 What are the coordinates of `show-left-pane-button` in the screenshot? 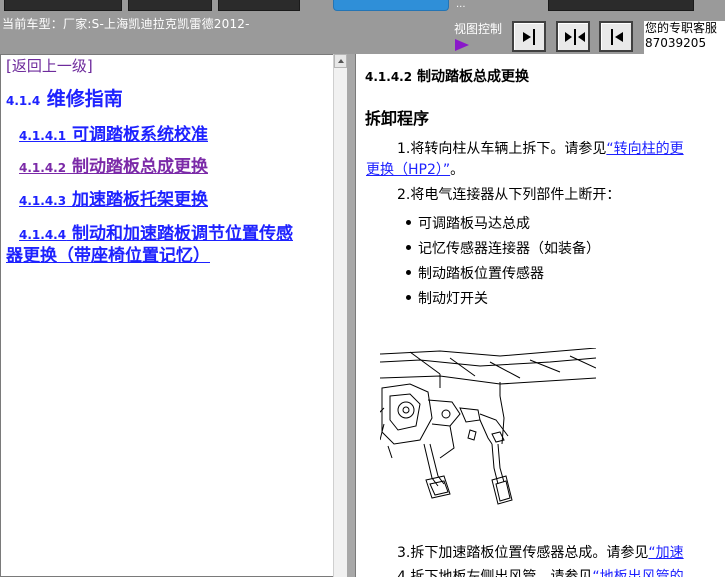 It's located at (616, 36).